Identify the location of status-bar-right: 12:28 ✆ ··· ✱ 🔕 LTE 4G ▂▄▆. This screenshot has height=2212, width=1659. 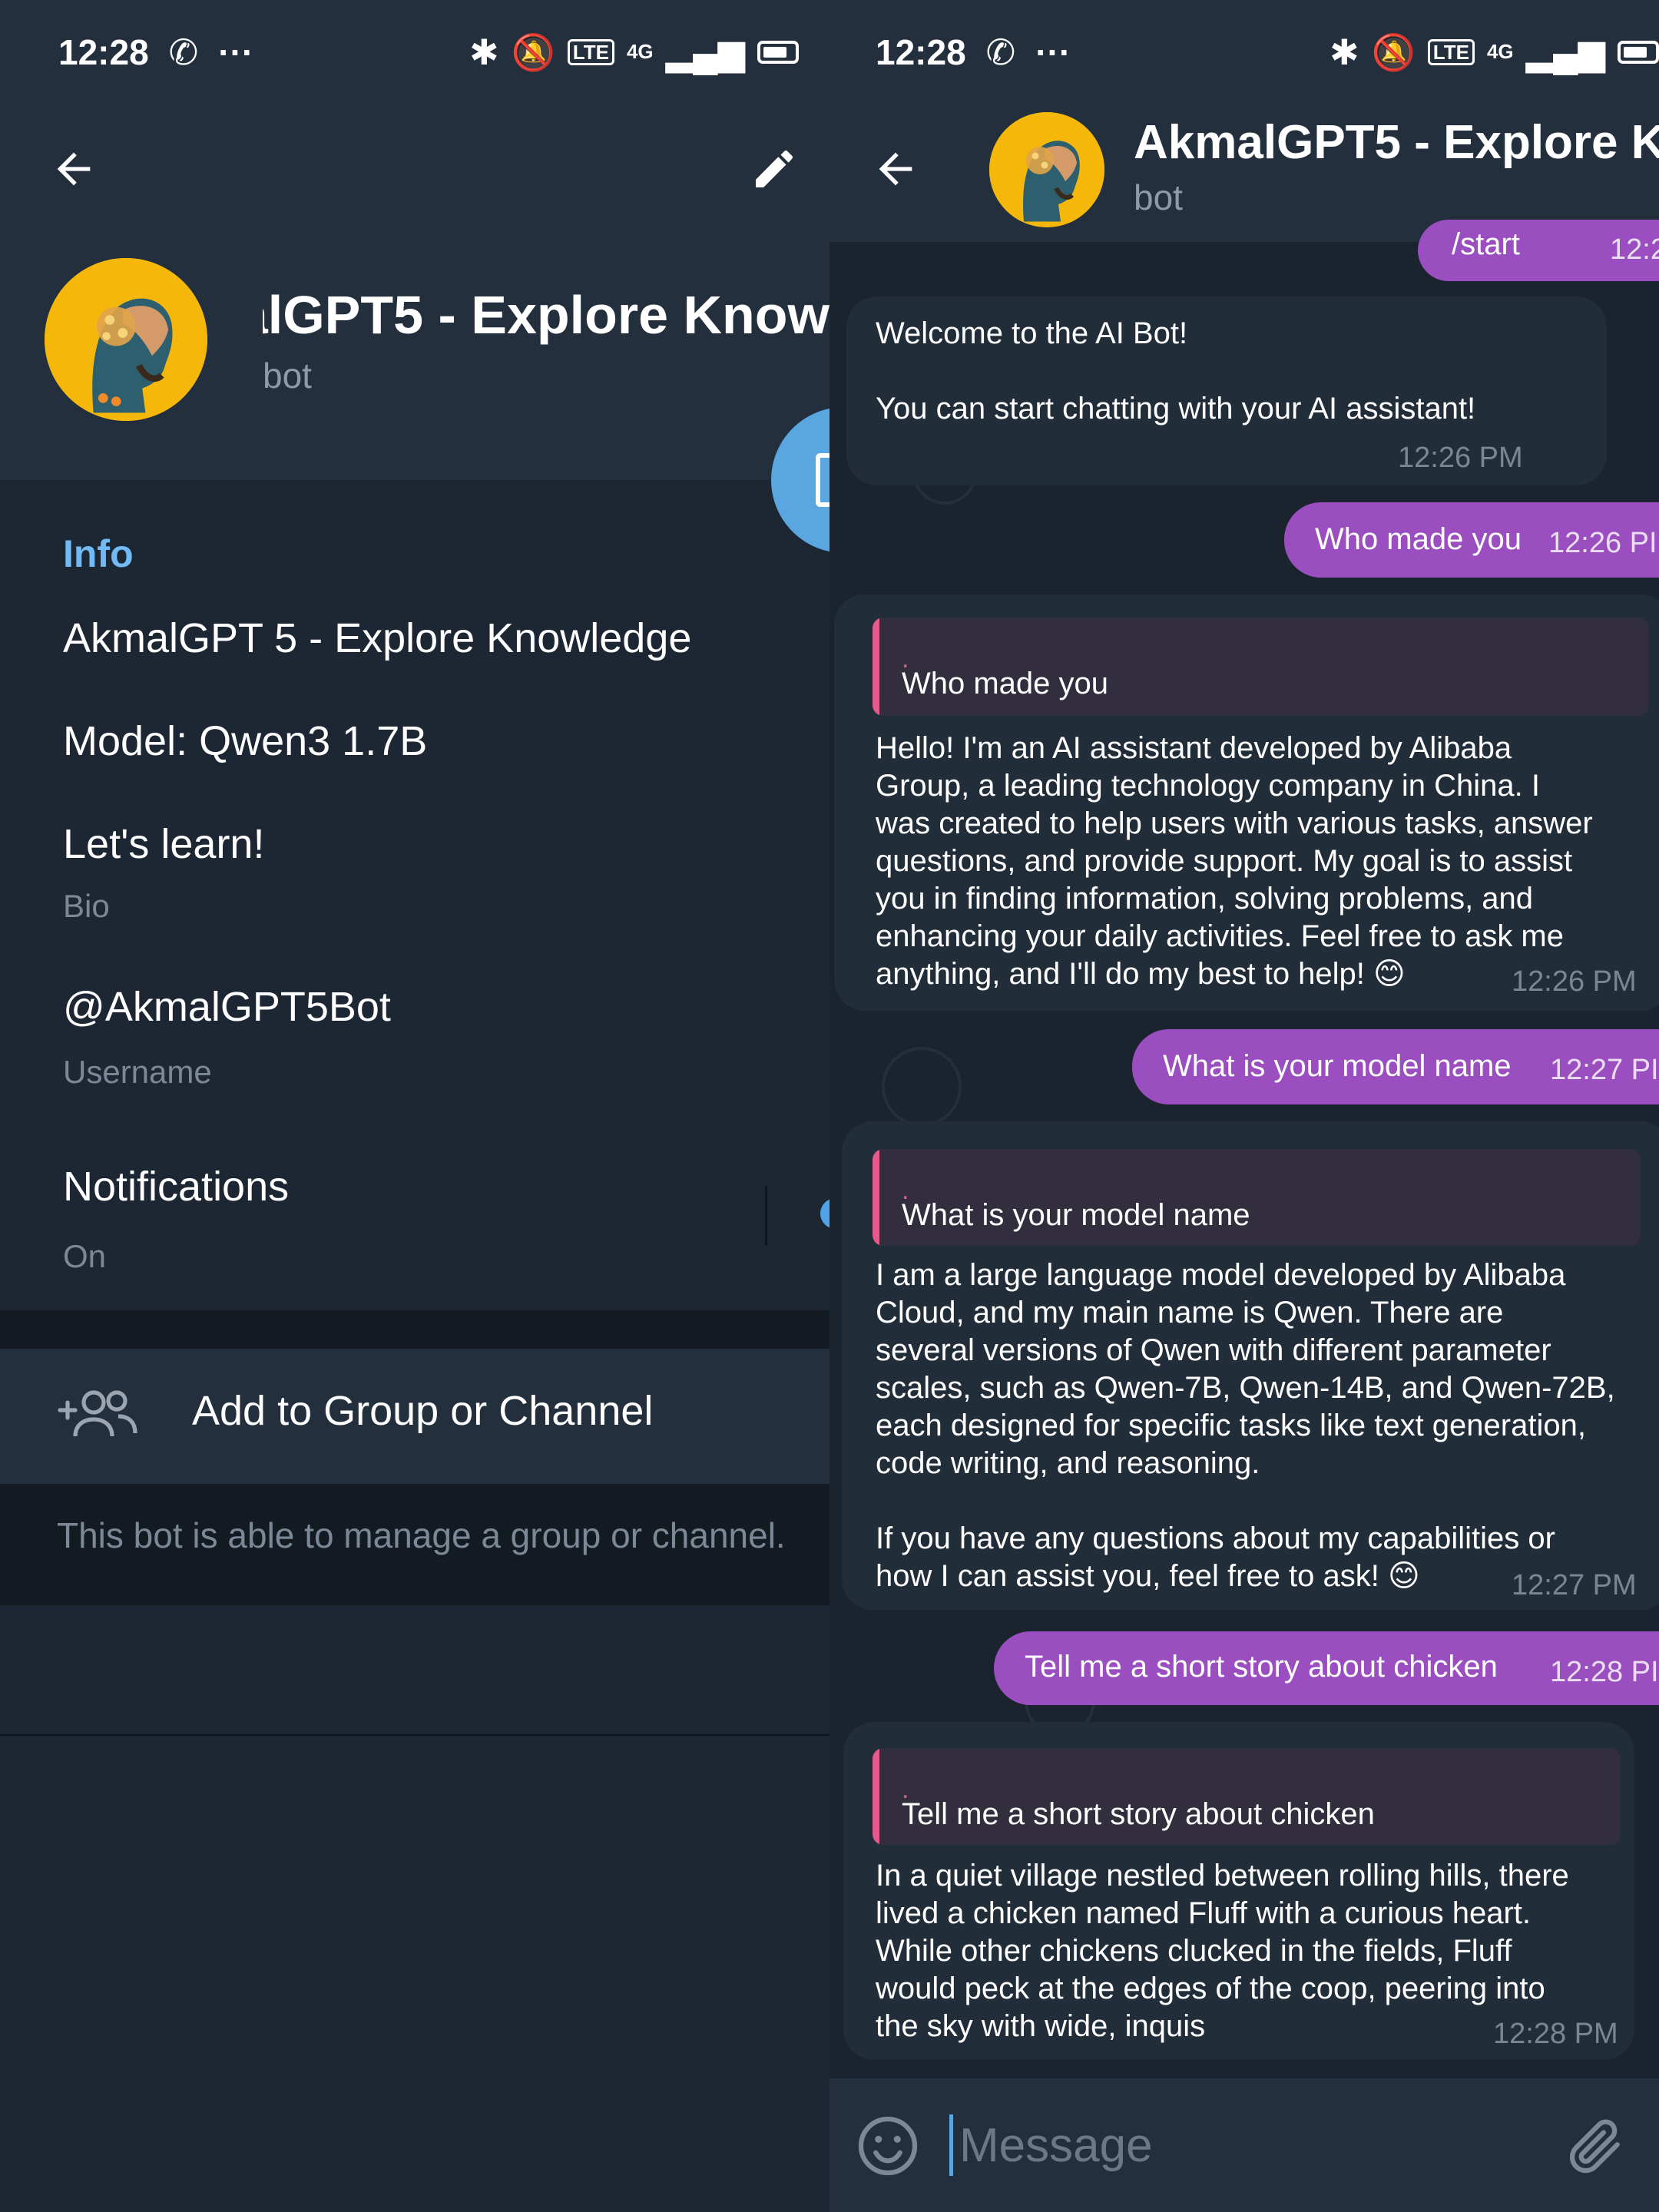
(1245, 52).